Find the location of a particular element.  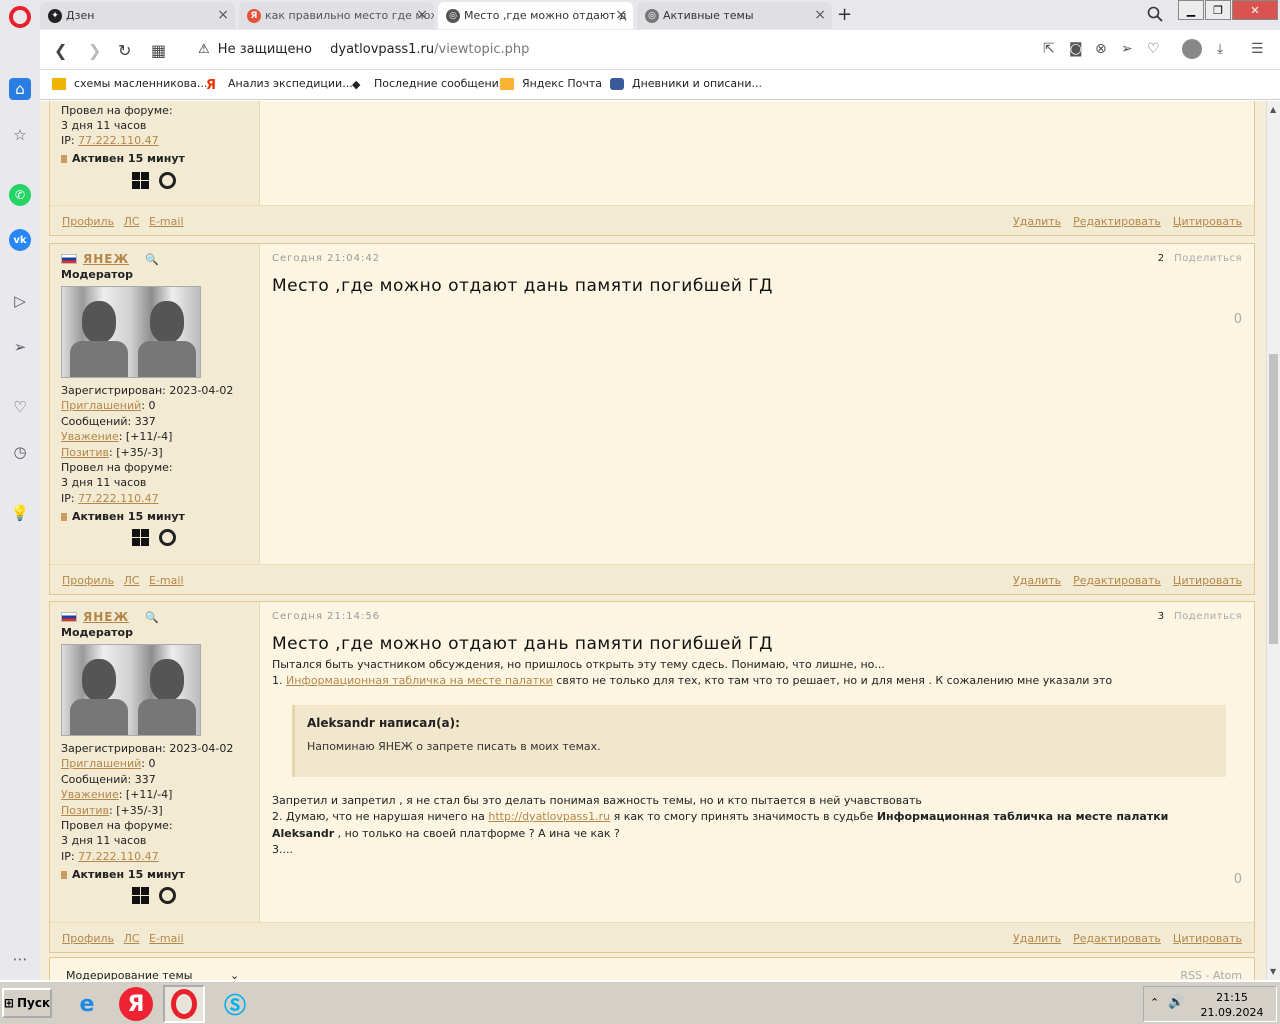

tab-current-topic: ◎ Место ,где можно отдают д × is located at coordinates (535, 15).